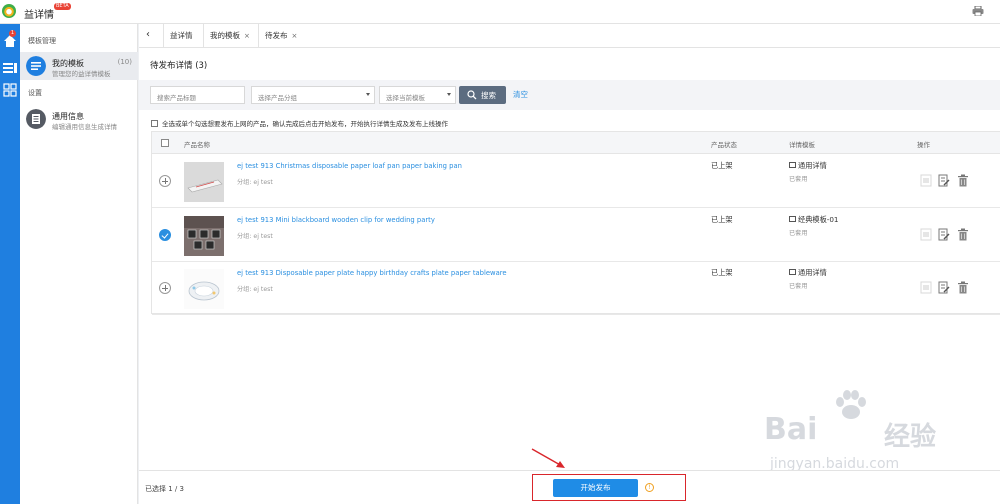 This screenshot has height=504, width=1000. I want to click on template-placeholder: 选择当前模板, so click(405, 98).